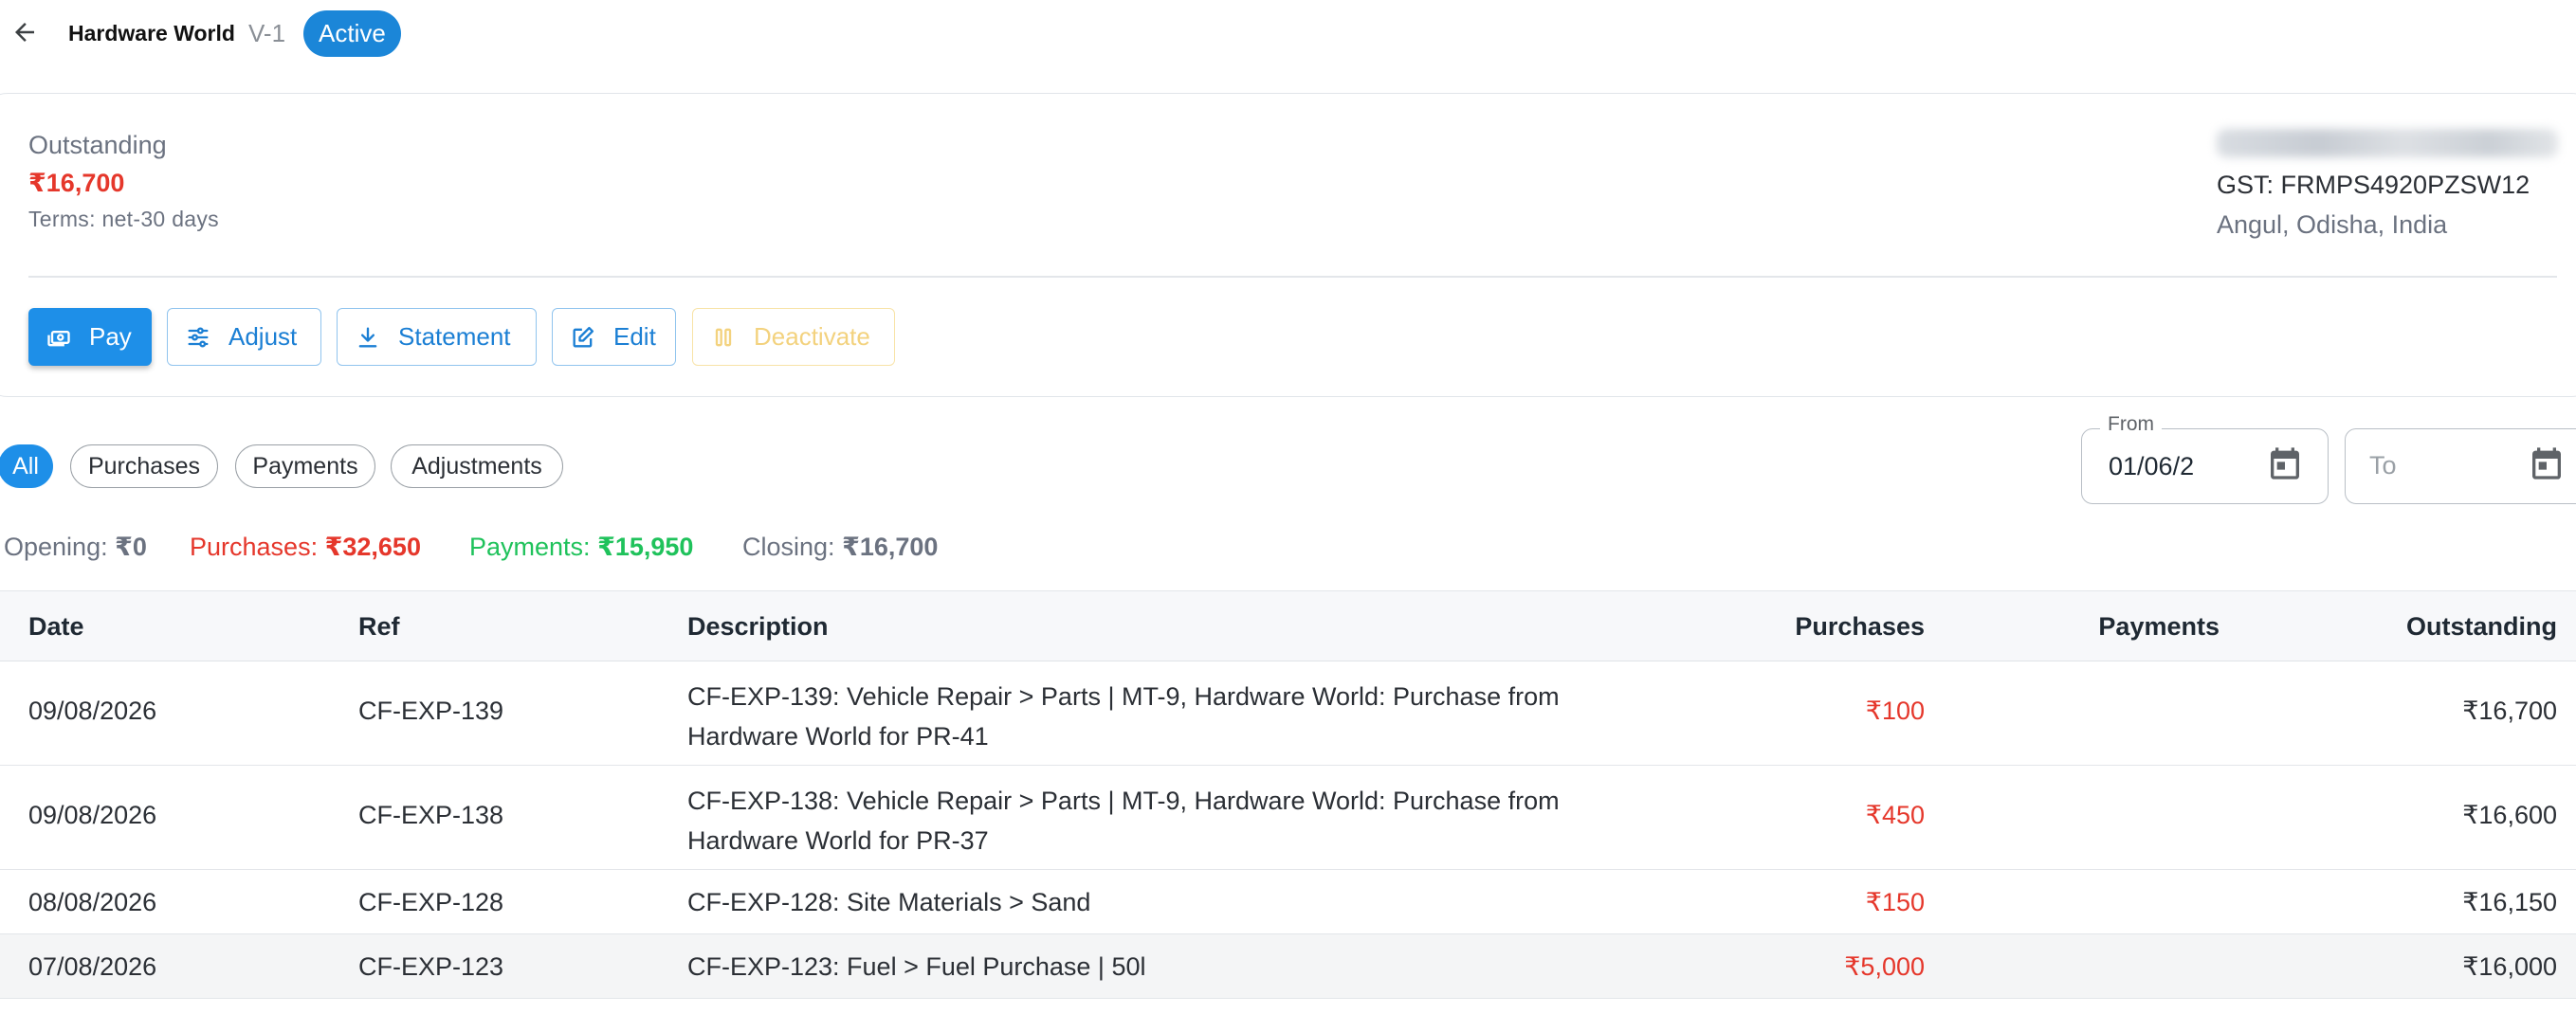  What do you see at coordinates (372, 547) in the screenshot?
I see `purchases-total-value: ₹32,650` at bounding box center [372, 547].